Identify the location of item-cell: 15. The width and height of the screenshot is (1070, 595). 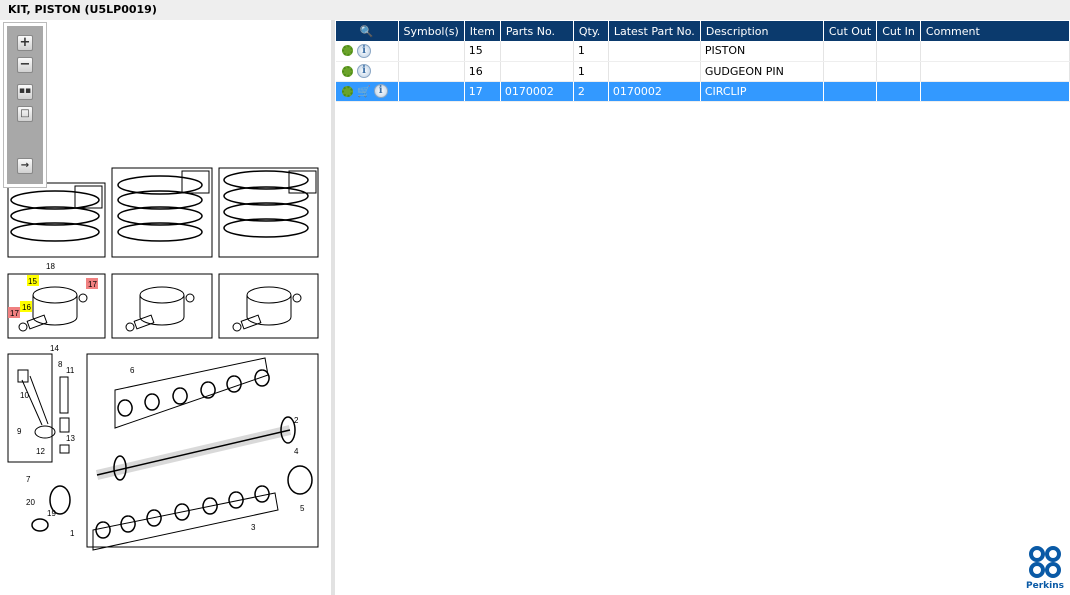
(482, 51).